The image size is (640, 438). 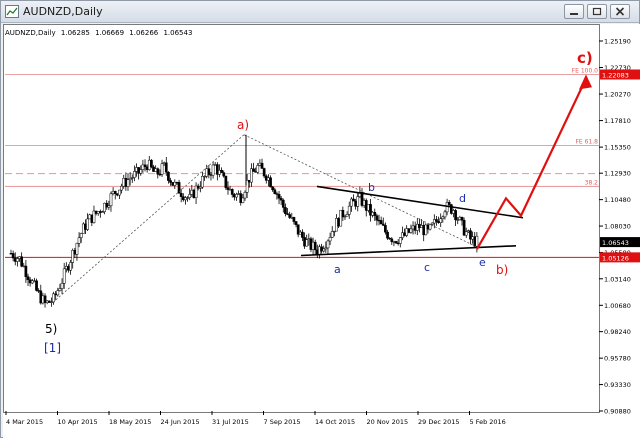 What do you see at coordinates (30, 33) in the screenshot?
I see `chart-symbol-label: AUDNZD,Daily` at bounding box center [30, 33].